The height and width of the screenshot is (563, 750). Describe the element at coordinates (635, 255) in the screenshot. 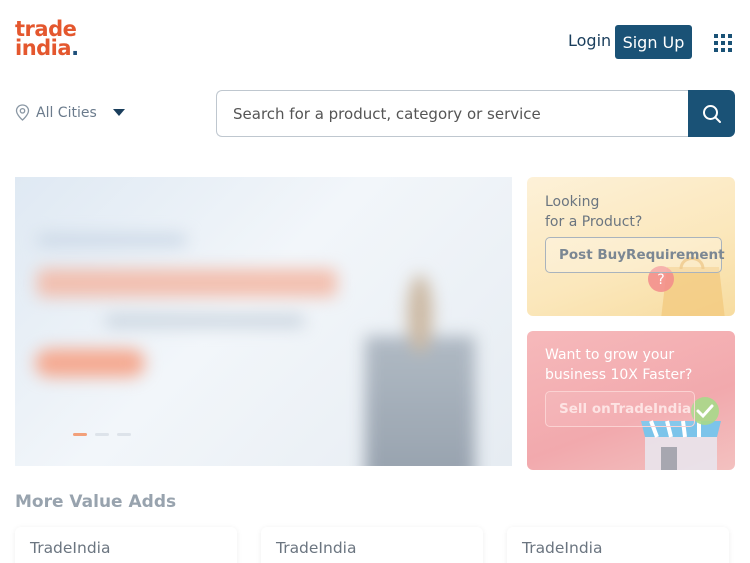

I see `post-buy-requirement-button: Post BuyRequirement` at that location.